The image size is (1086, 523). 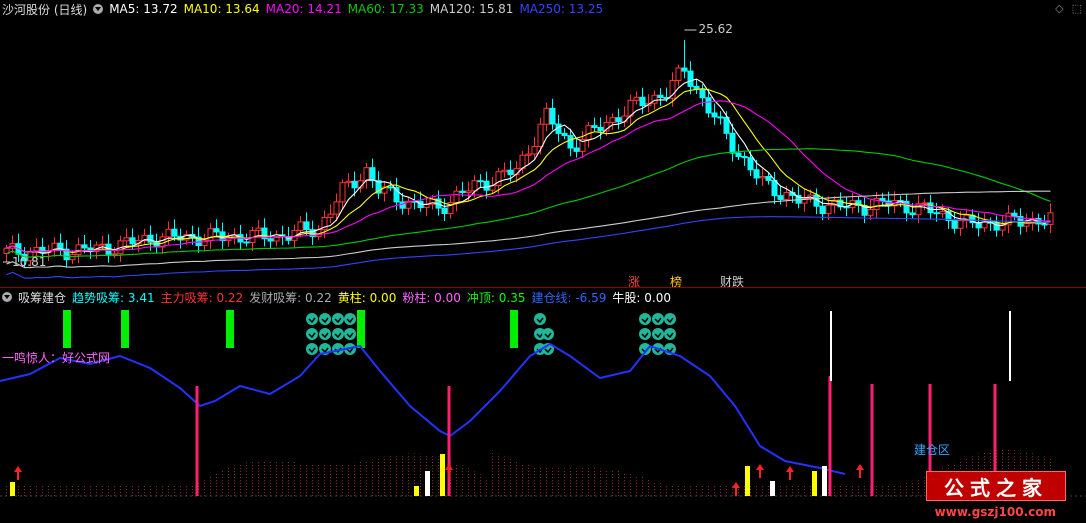 I want to click on dropdown-circle-icon, so click(x=98, y=9).